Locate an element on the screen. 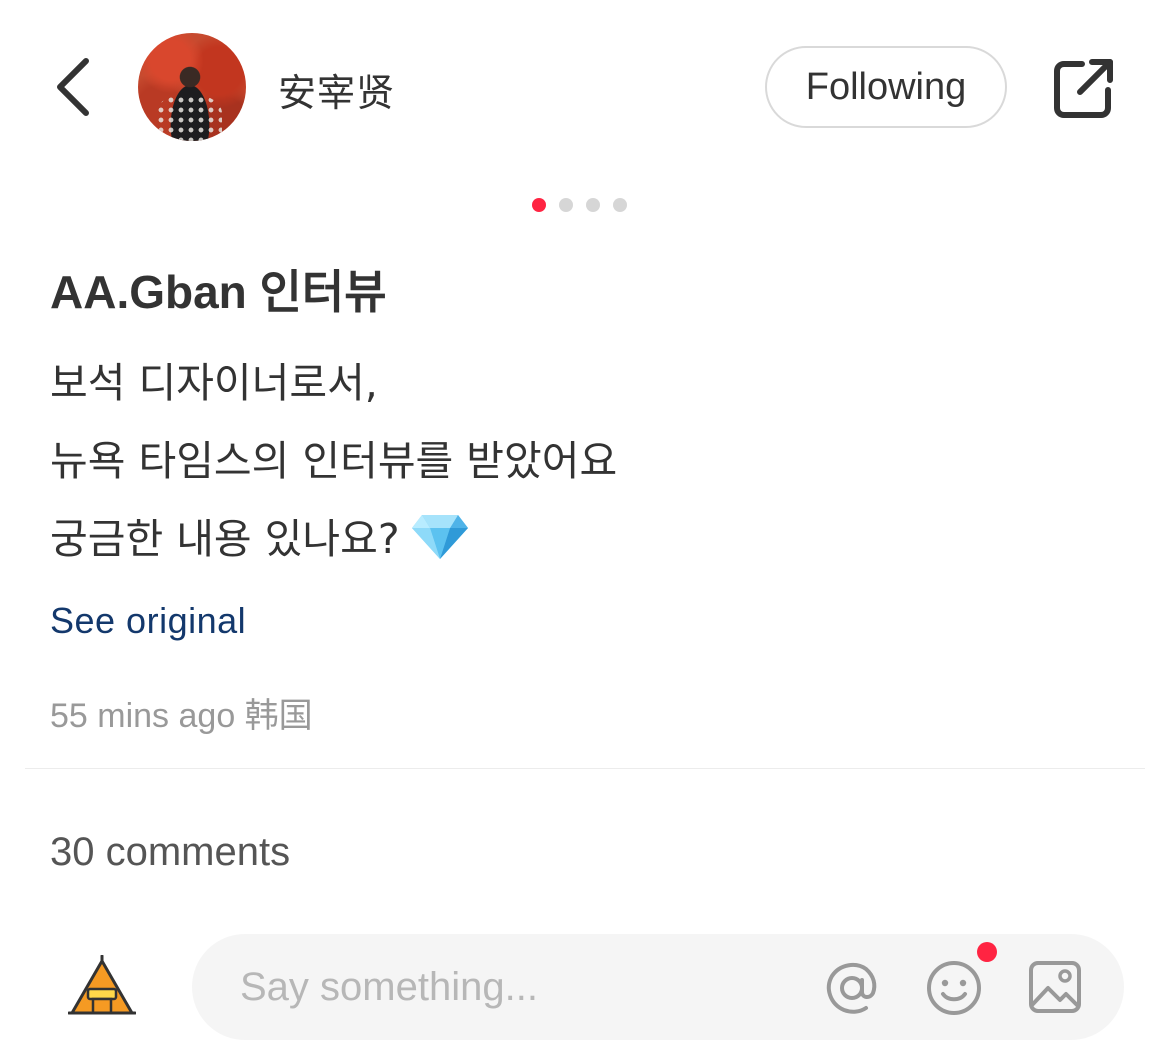 The image size is (1170, 1056). avatar is located at coordinates (192, 87).